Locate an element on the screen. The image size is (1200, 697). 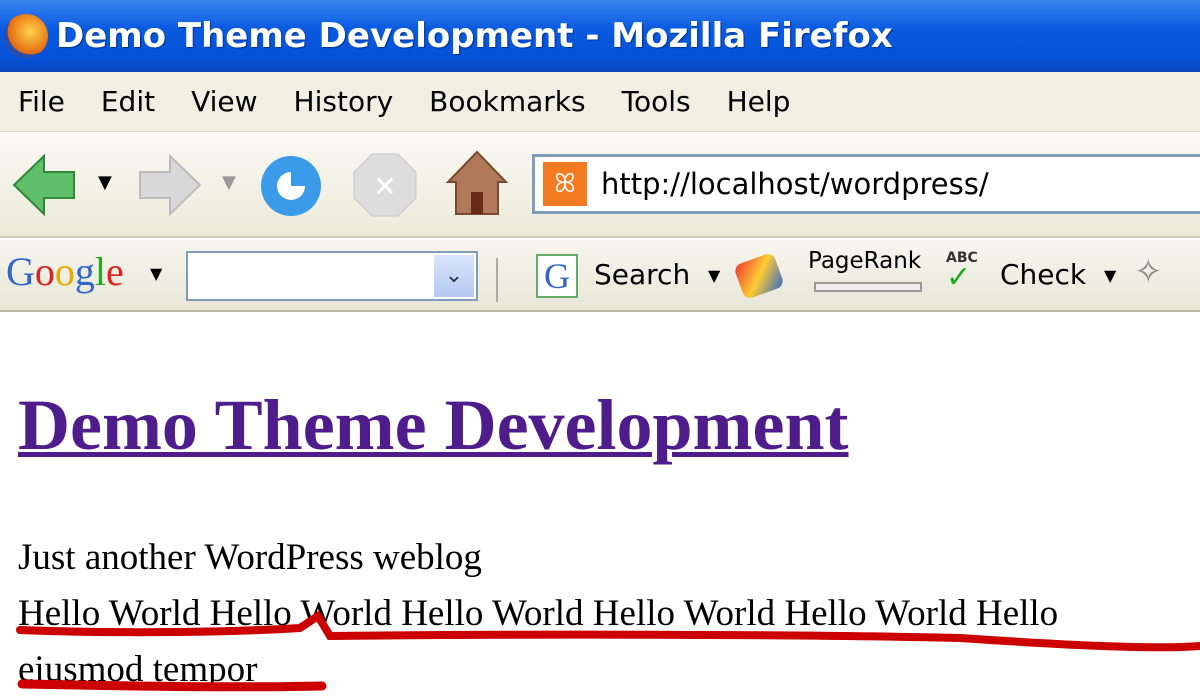
menu-history: History is located at coordinates (344, 101).